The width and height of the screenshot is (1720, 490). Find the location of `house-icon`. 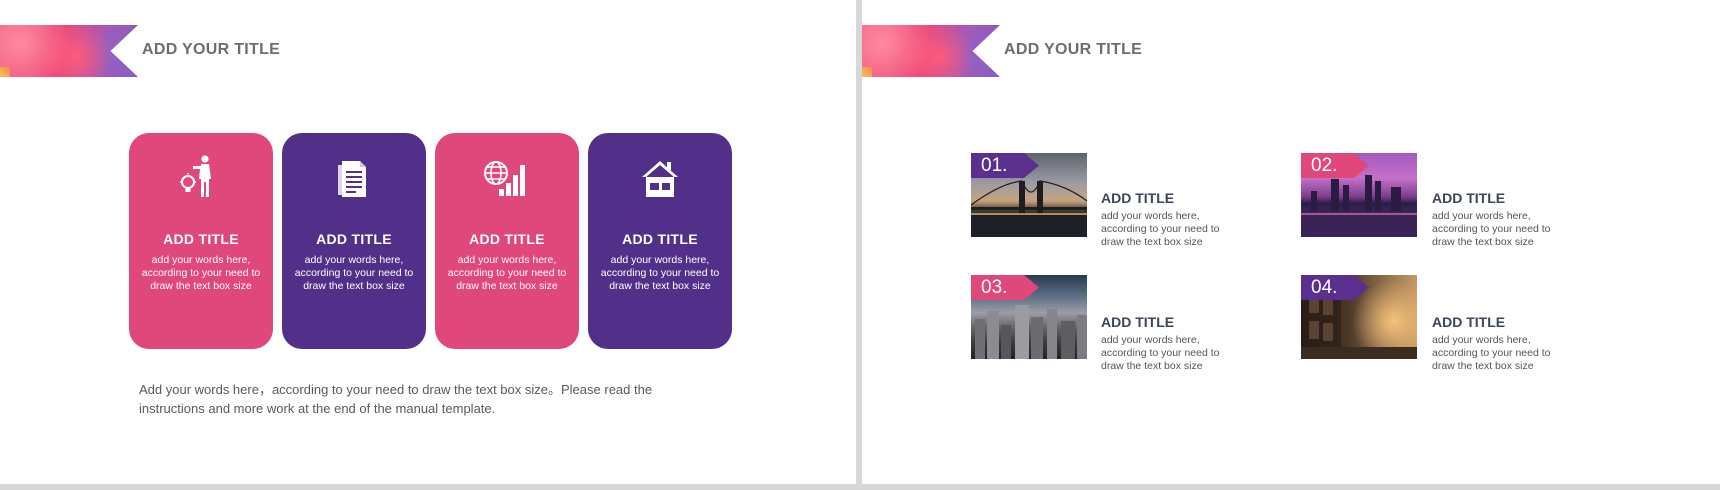

house-icon is located at coordinates (660, 179).